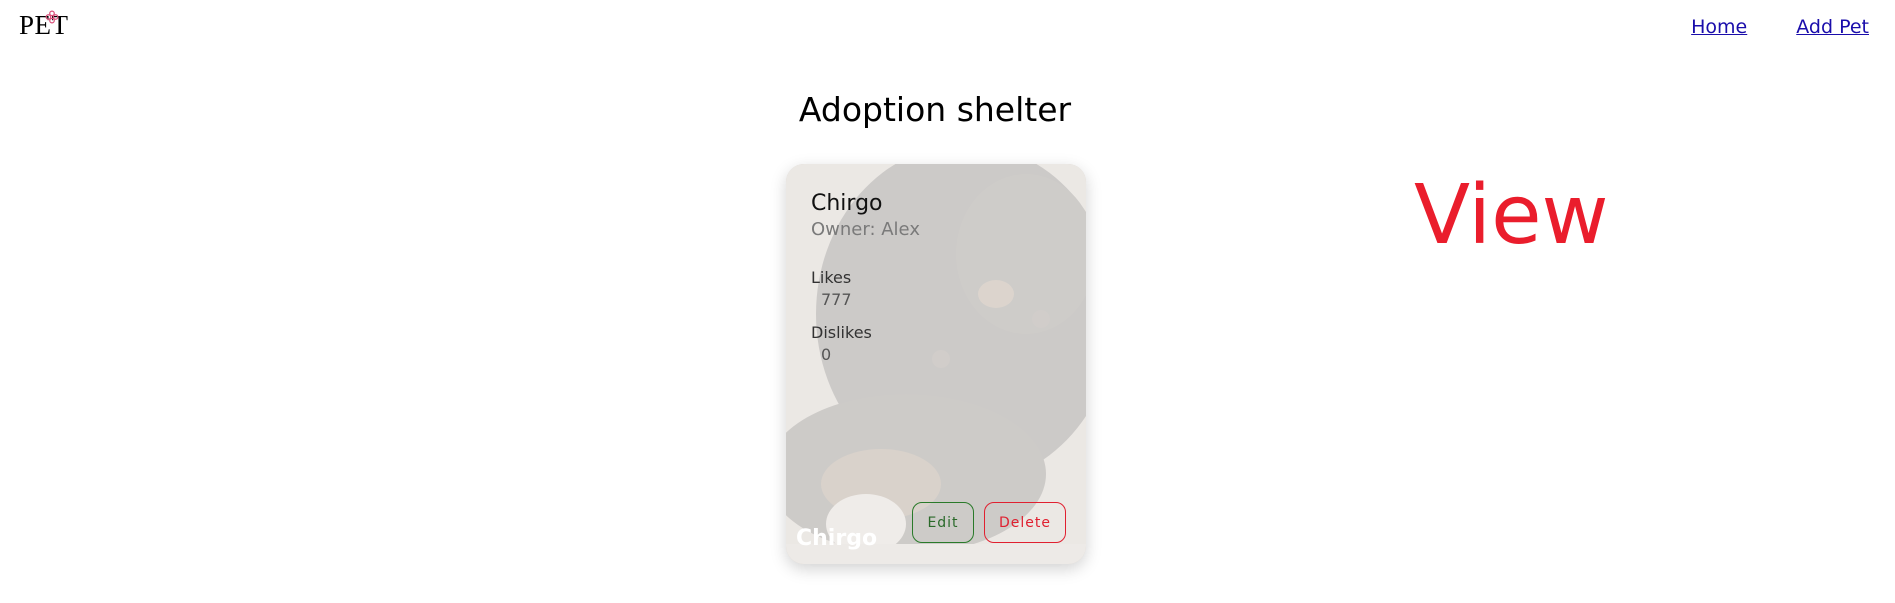 The height and width of the screenshot is (603, 1895). Describe the element at coordinates (947, 30) in the screenshot. I see `top-bar: PET Home Add Pet` at that location.